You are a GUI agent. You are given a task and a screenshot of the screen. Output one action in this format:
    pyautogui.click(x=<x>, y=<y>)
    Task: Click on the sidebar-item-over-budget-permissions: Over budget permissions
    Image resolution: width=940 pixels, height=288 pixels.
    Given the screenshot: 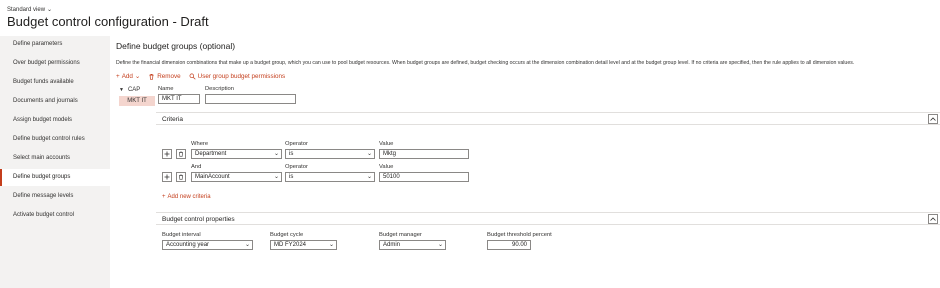 What is the action you would take?
    pyautogui.click(x=55, y=63)
    